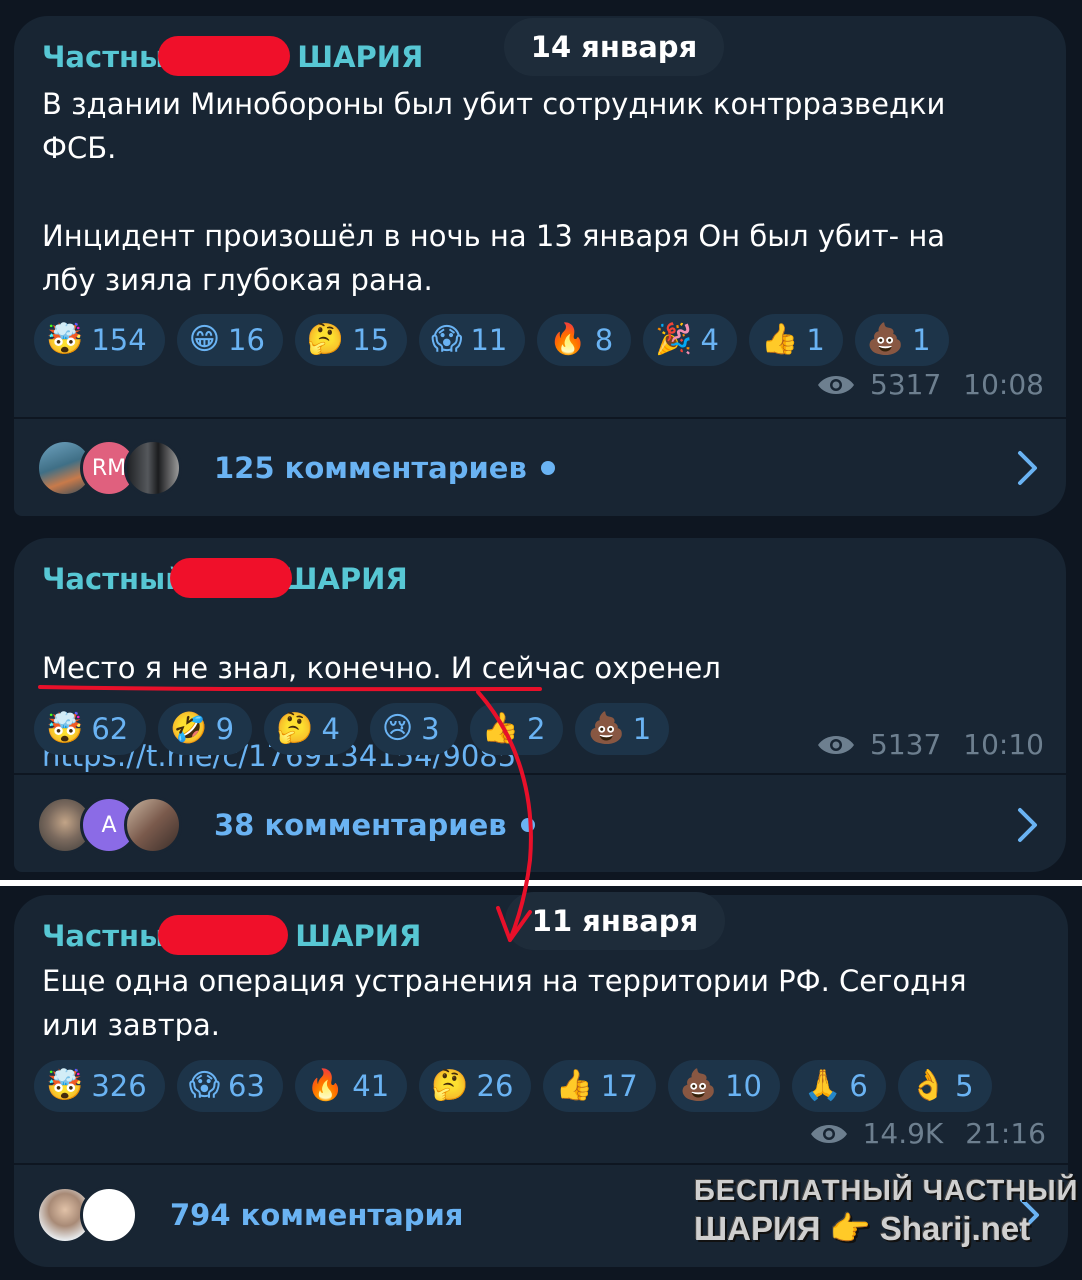 The image size is (1082, 1280). Describe the element at coordinates (906, 744) in the screenshot. I see `view-count: 5137` at that location.